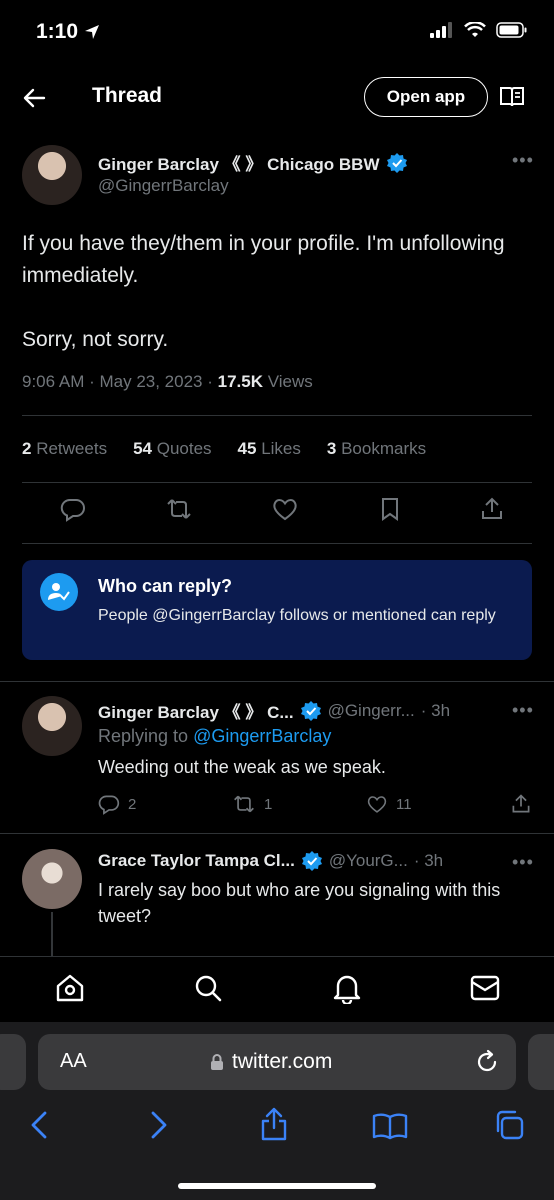 The image size is (554, 1200). Describe the element at coordinates (163, 186) in the screenshot. I see `author-handle: @GingerrBarclay` at that location.